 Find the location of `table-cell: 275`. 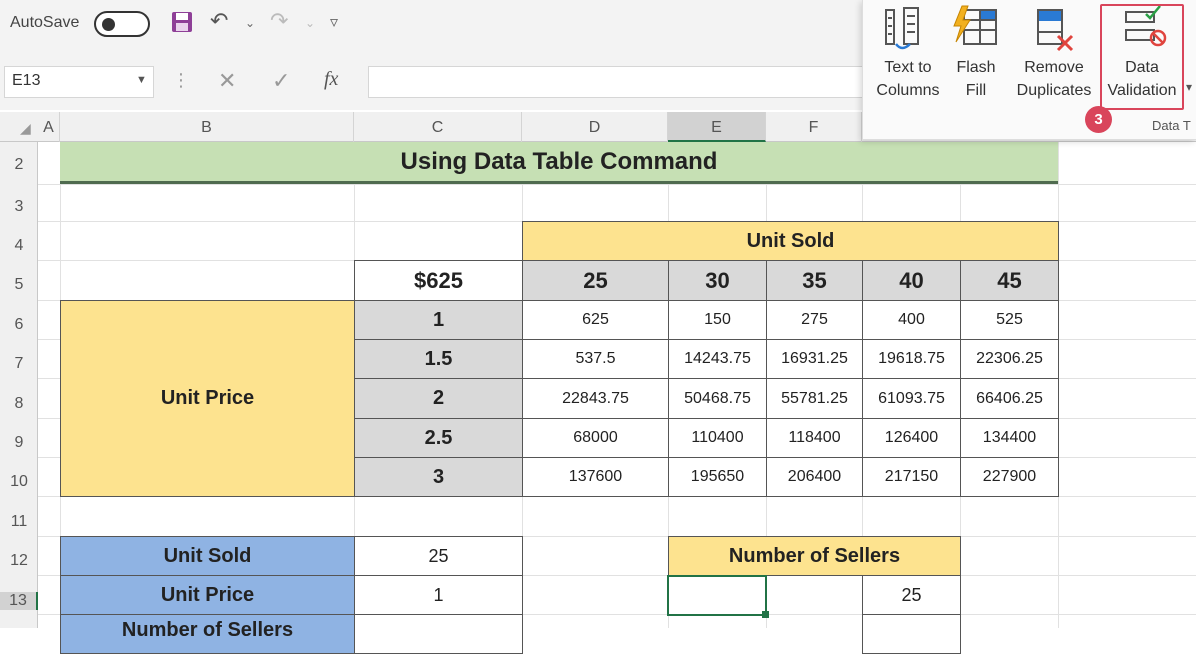

table-cell: 275 is located at coordinates (814, 320).